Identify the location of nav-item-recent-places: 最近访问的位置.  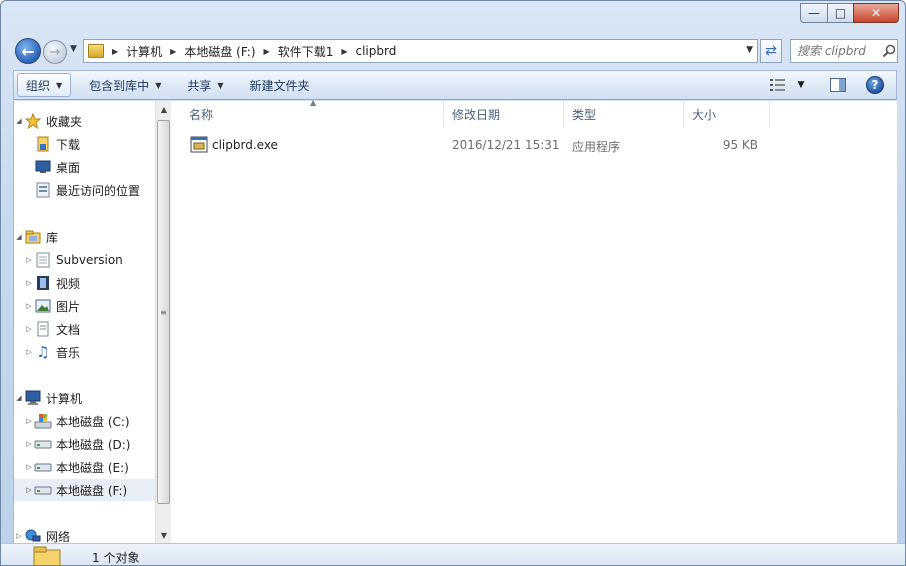
(84, 190).